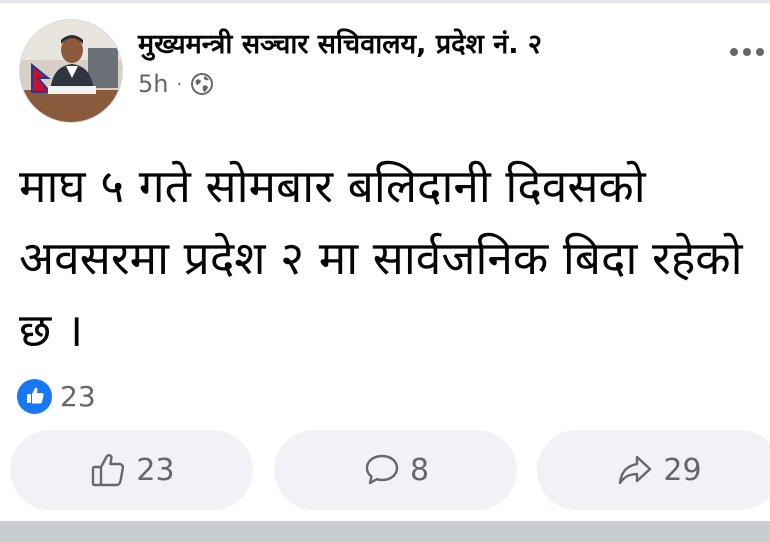 Image resolution: width=770 pixels, height=542 pixels. I want to click on action-bar: 23 8 29, so click(385, 470).